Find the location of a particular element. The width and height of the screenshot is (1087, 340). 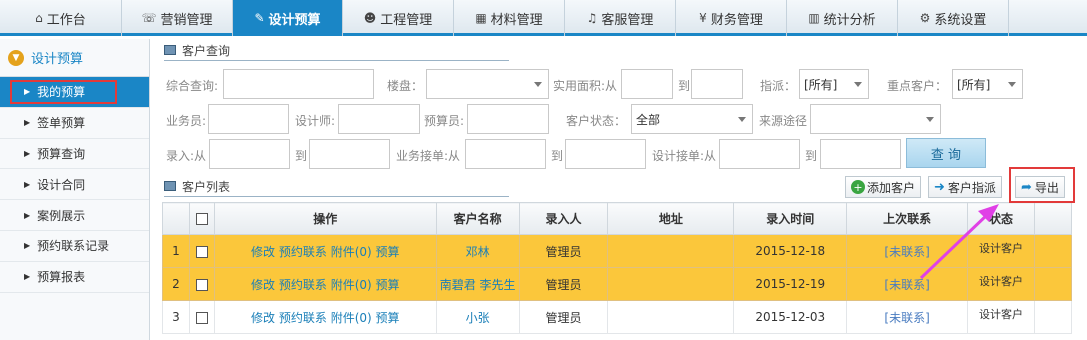

tab-settings: ⚙ 系统设置 is located at coordinates (953, 18).